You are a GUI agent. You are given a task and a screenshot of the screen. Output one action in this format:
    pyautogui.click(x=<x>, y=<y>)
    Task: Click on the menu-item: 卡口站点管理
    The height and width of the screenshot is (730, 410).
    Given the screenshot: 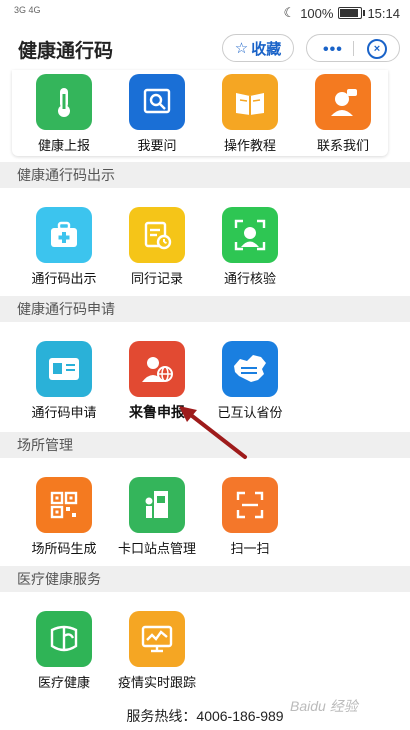 What is the action you would take?
    pyautogui.click(x=157, y=517)
    